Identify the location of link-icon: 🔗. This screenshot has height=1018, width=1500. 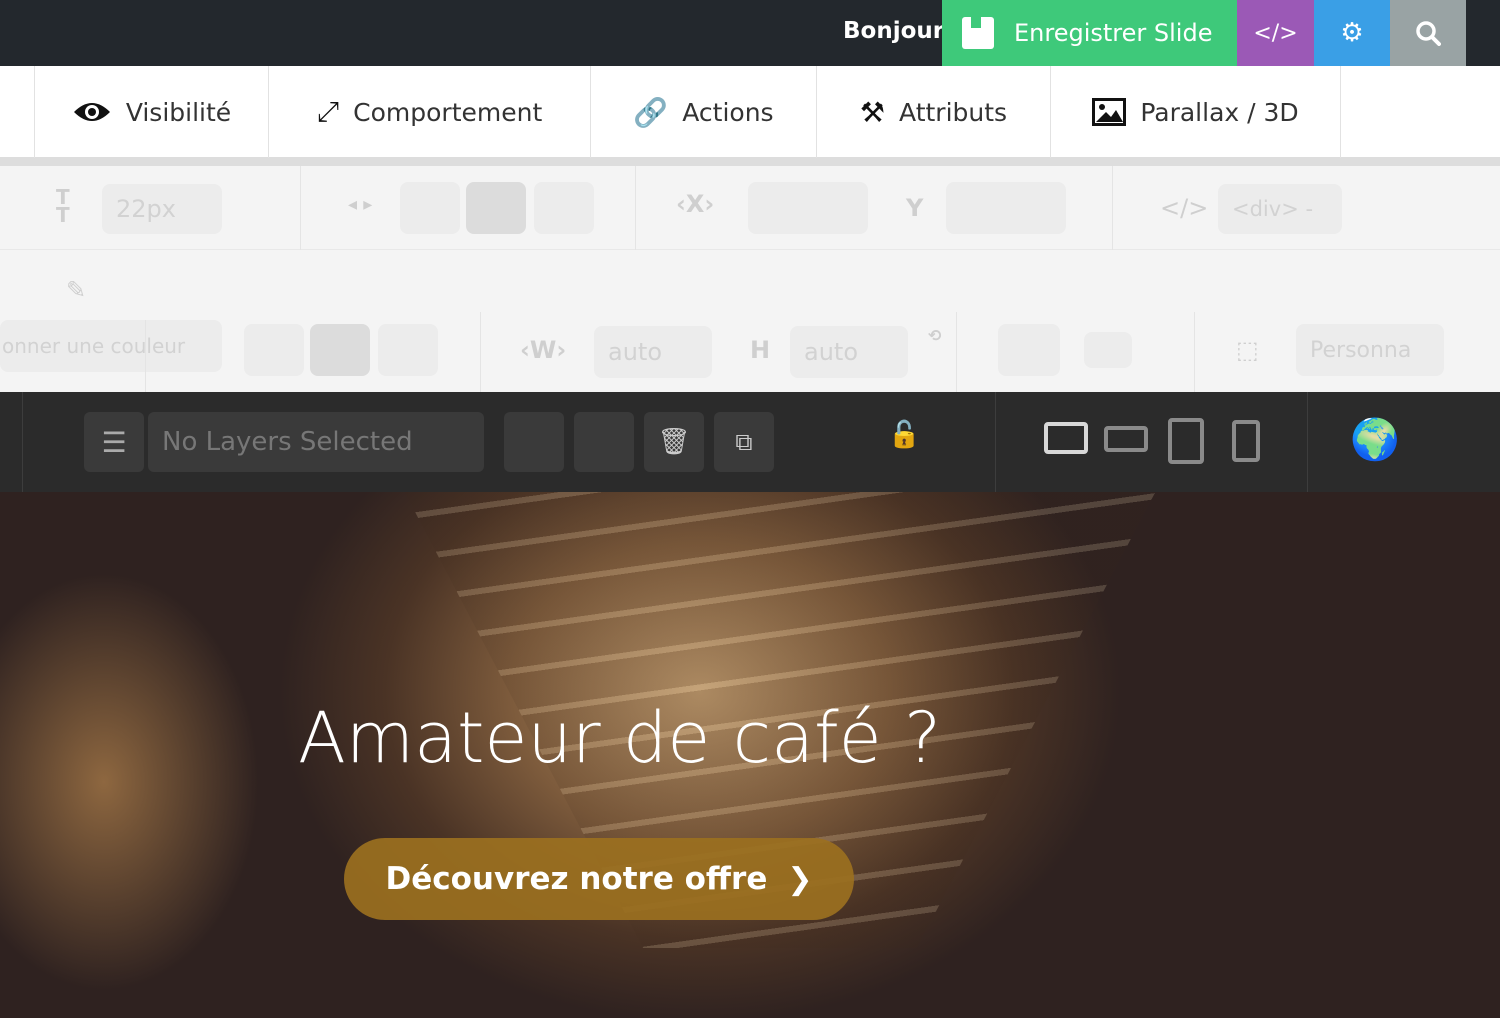
(651, 112).